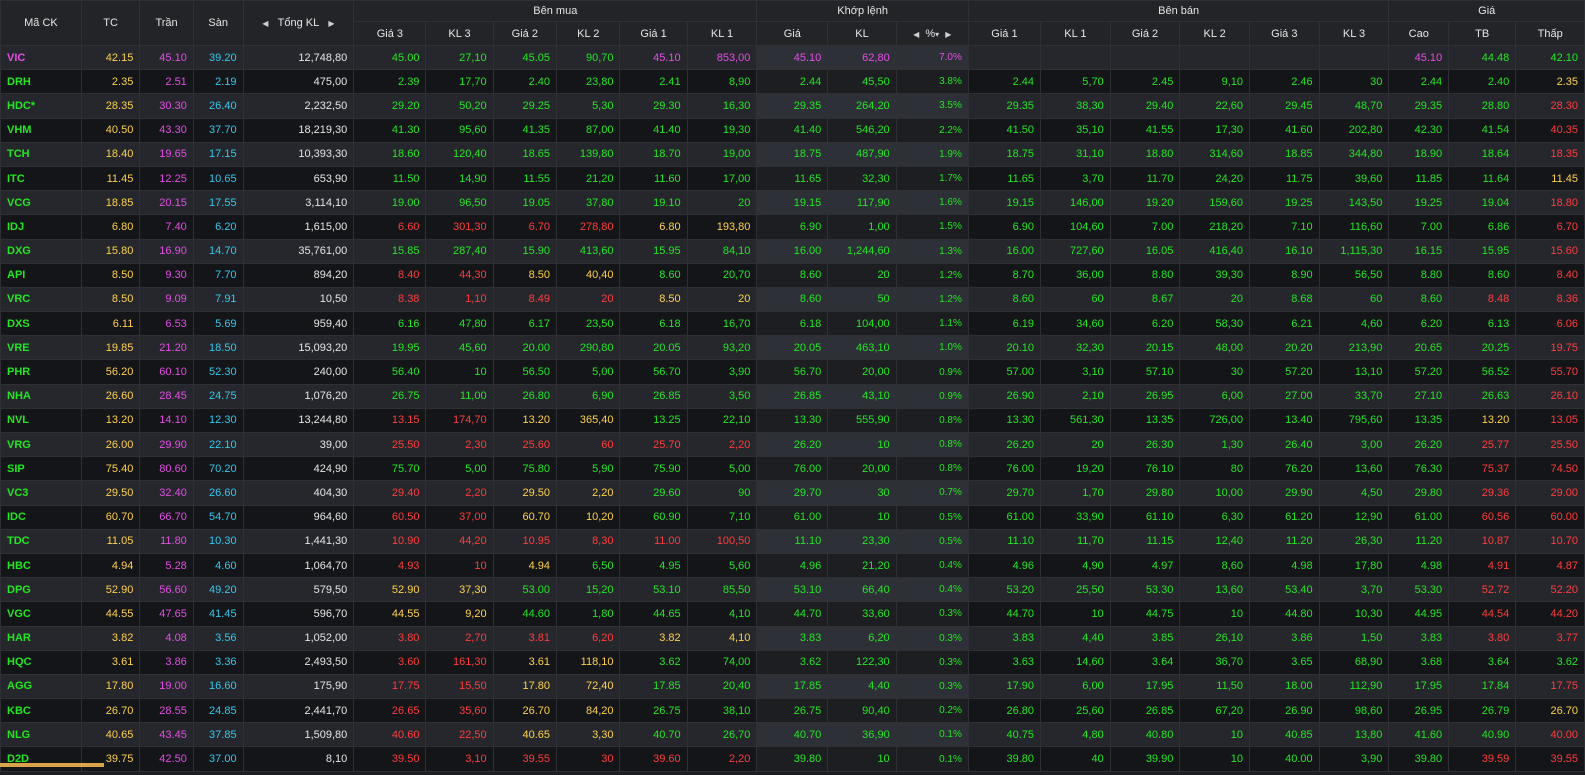 Image resolution: width=1585 pixels, height=775 pixels. Describe the element at coordinates (41, 686) in the screenshot. I see `symbol-cell: AGG` at that location.